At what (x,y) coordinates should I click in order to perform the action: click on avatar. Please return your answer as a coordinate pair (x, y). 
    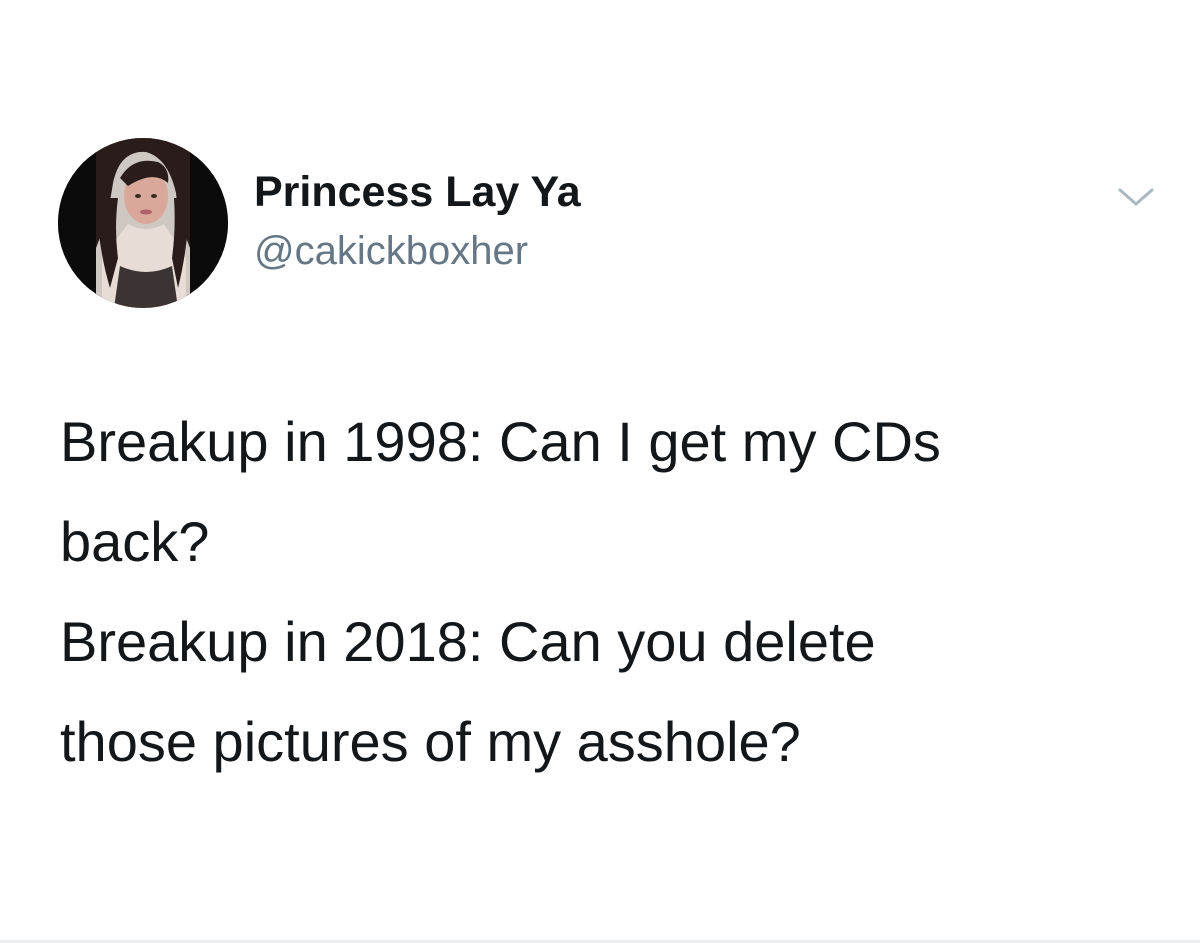
    Looking at the image, I should click on (143, 223).